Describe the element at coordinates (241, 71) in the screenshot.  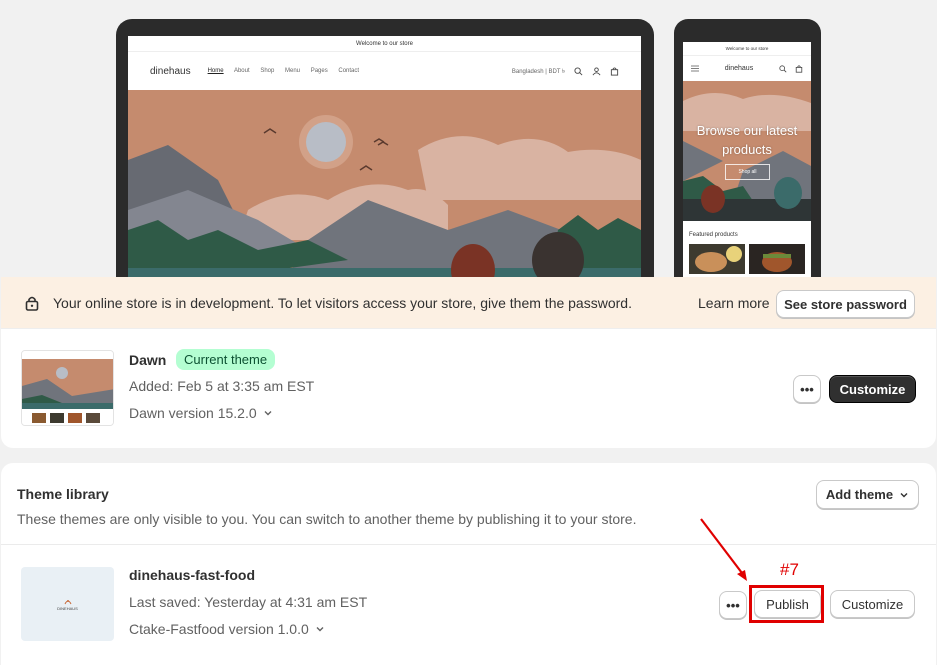
I see `preview-nav-about: About` at that location.